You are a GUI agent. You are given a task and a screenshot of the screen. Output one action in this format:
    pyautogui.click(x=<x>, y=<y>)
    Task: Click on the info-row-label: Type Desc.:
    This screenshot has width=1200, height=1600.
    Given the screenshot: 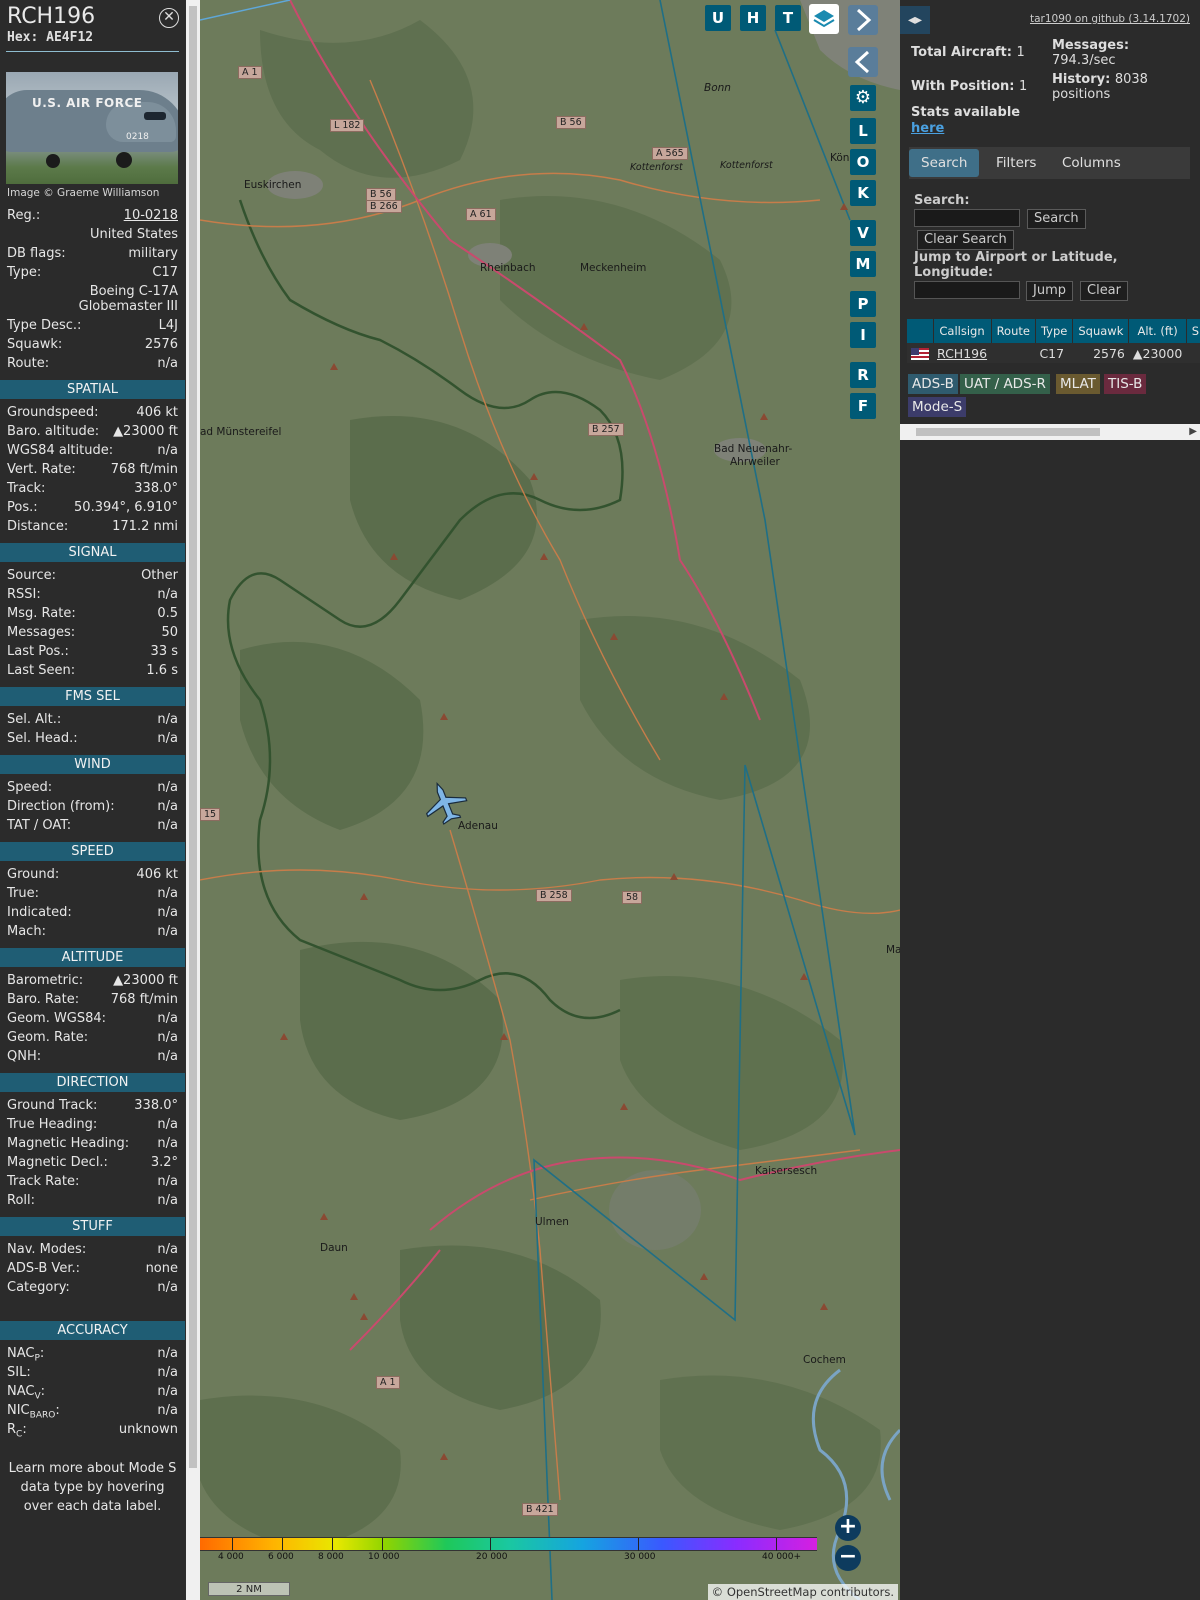 What is the action you would take?
    pyautogui.click(x=44, y=325)
    